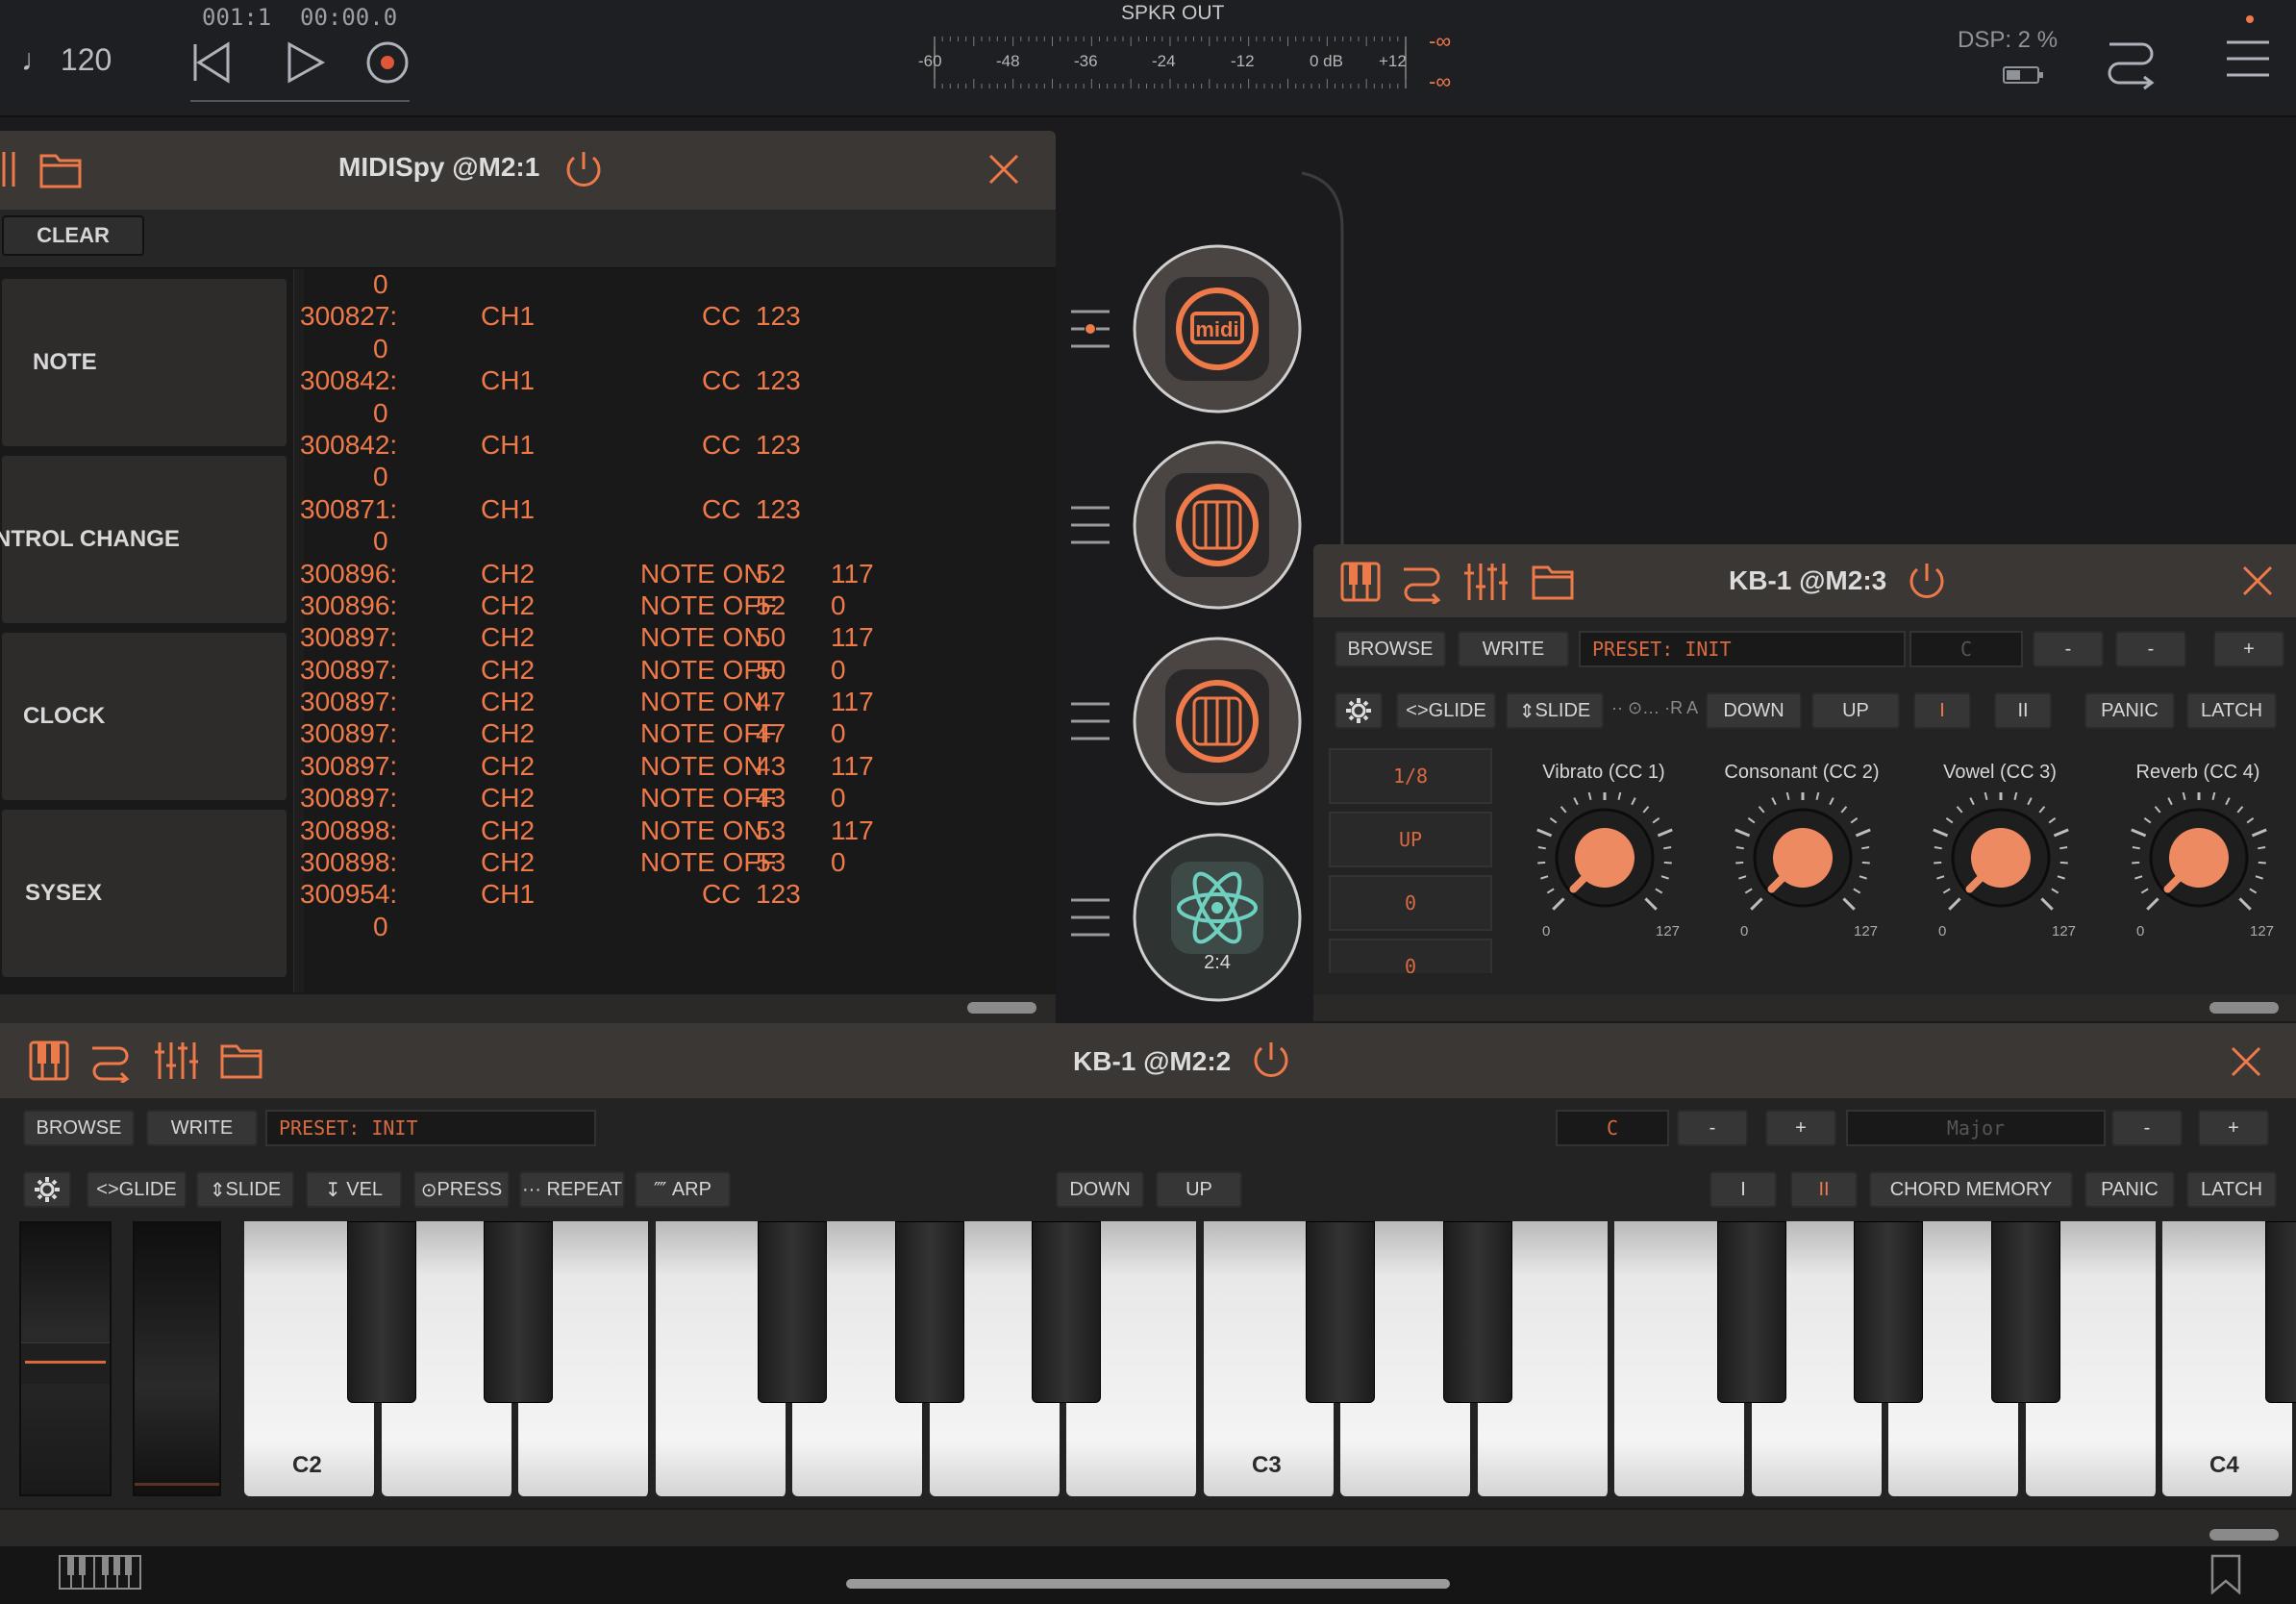  Describe the element at coordinates (1410, 776) in the screenshot. I see `arp-rate-display: 1/8` at that location.